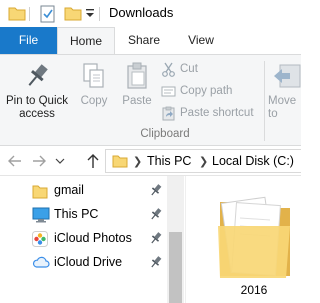 The image size is (320, 303). What do you see at coordinates (69, 190) in the screenshot?
I see `nav-item-label: gmail` at bounding box center [69, 190].